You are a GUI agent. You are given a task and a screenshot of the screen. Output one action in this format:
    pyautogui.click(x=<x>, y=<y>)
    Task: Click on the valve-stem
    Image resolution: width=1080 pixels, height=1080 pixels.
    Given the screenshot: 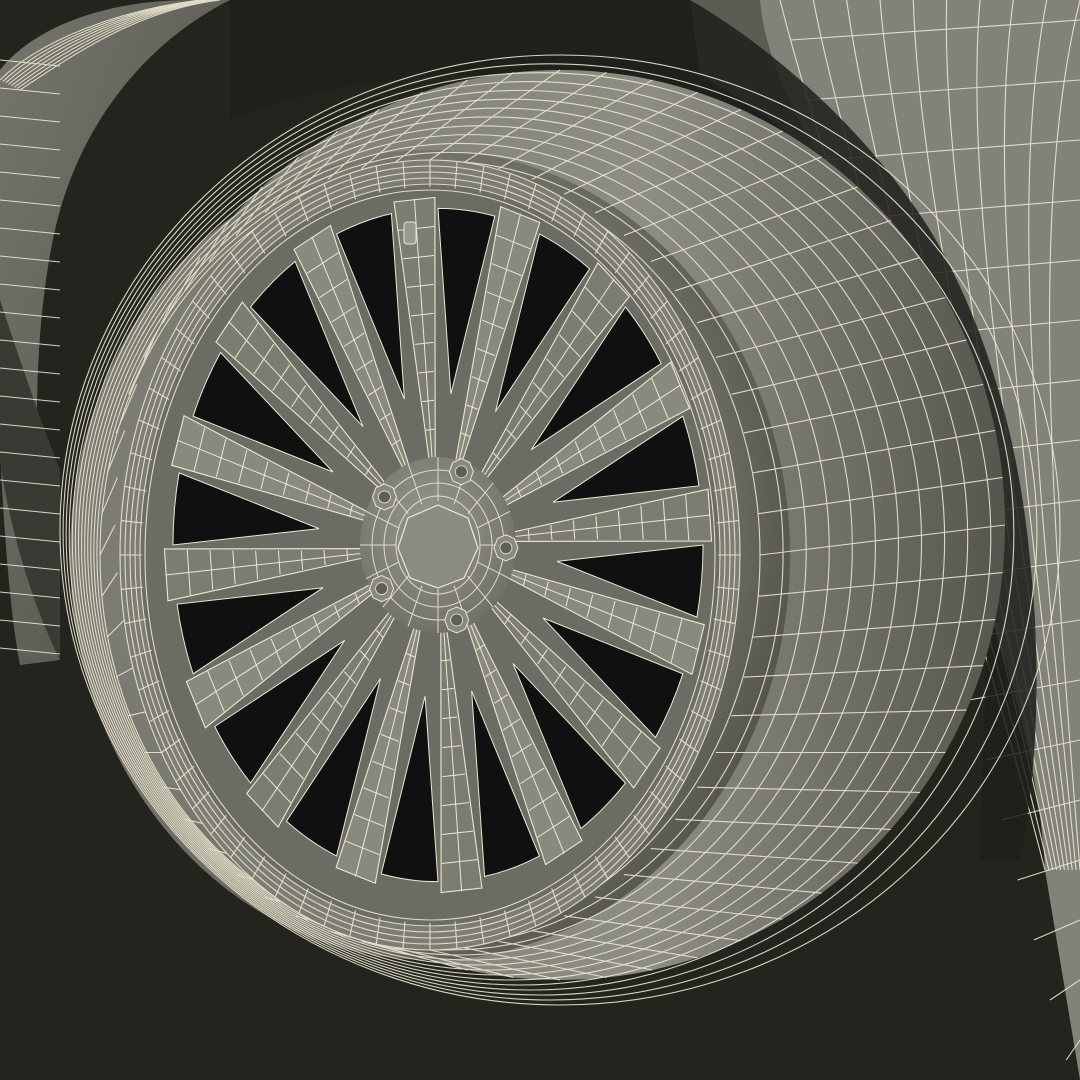 What is the action you would take?
    pyautogui.click(x=410, y=233)
    